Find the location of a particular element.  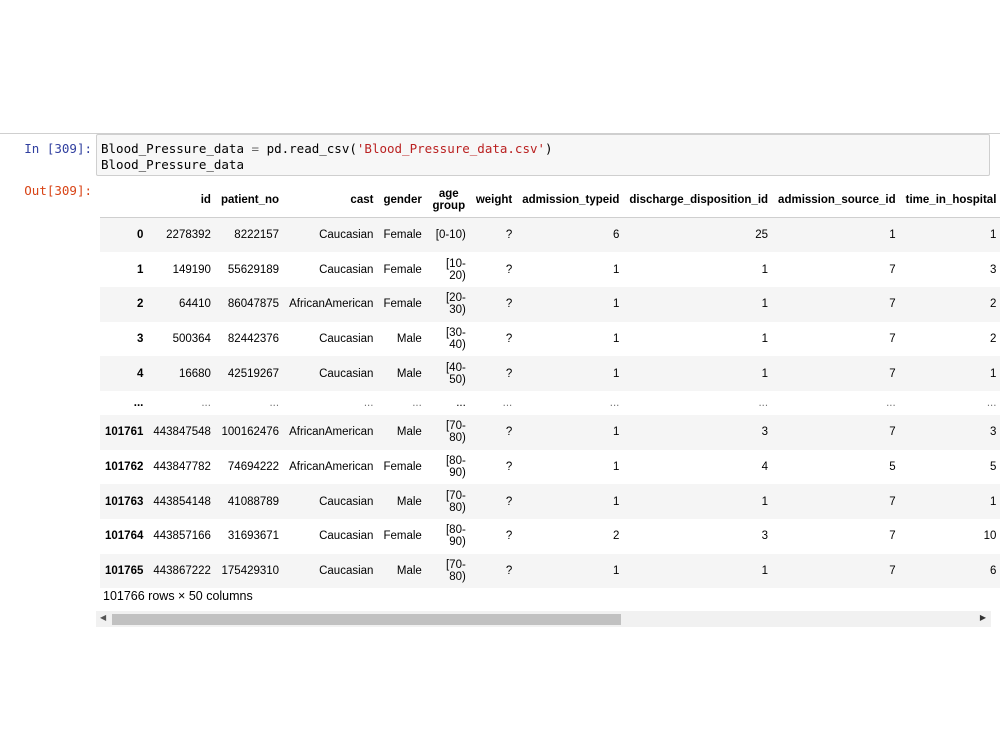

cell-patient-no: 41088789 is located at coordinates (253, 501).